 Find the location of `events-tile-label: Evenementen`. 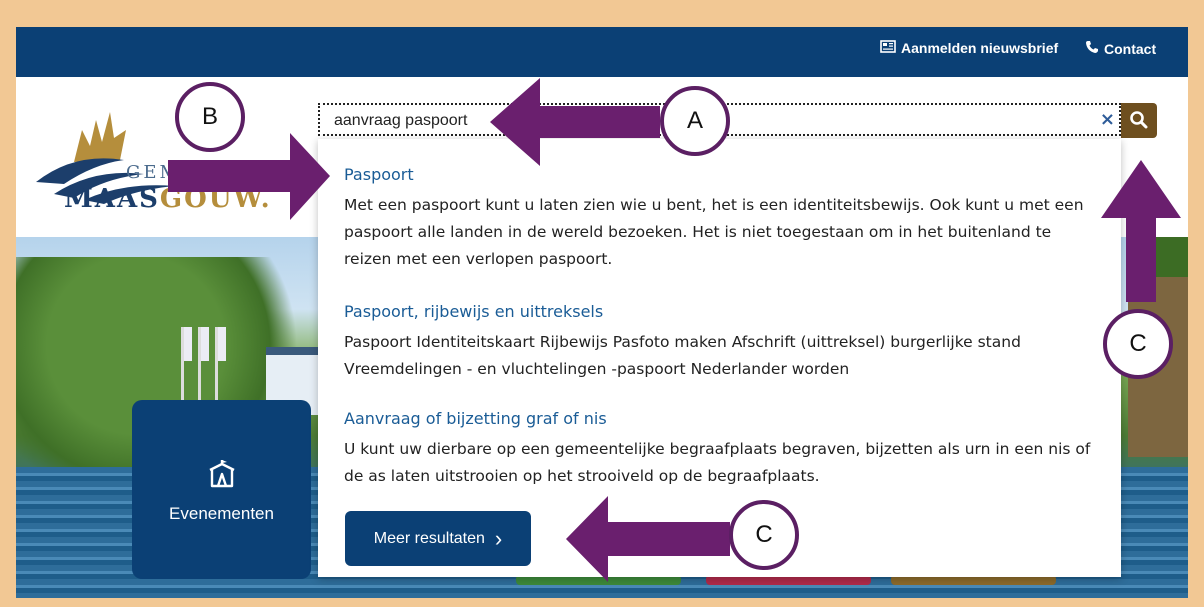

events-tile-label: Evenementen is located at coordinates (221, 513).